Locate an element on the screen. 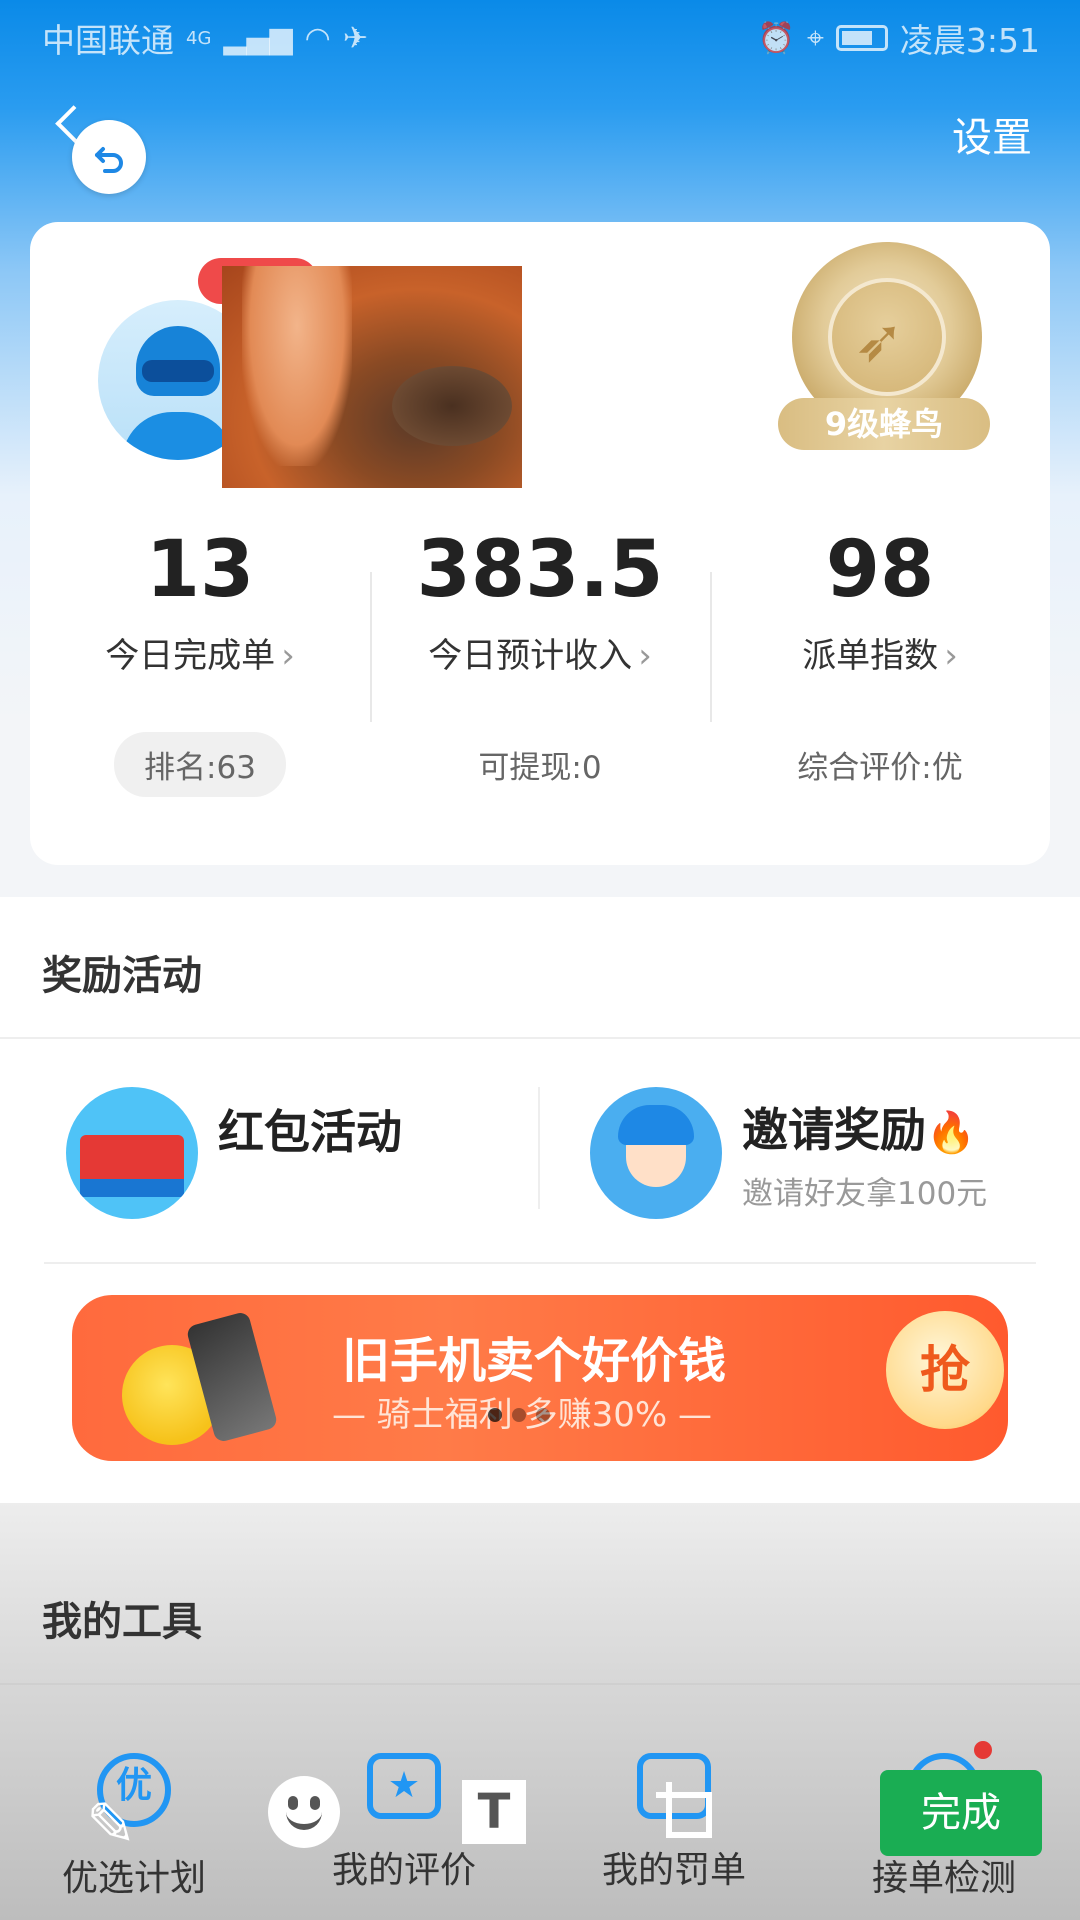 The width and height of the screenshot is (1080, 1920). stat-value: 383.5 is located at coordinates (540, 570).